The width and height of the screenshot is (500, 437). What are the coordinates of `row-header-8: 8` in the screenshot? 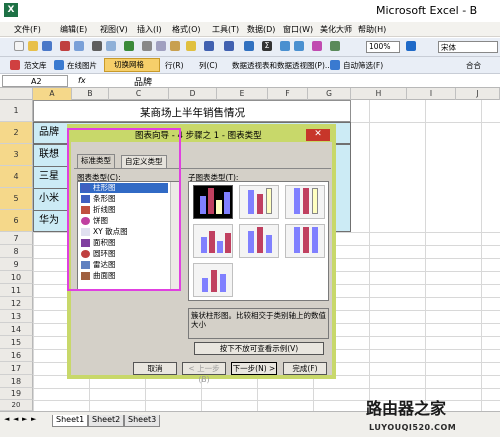 It's located at (16, 251).